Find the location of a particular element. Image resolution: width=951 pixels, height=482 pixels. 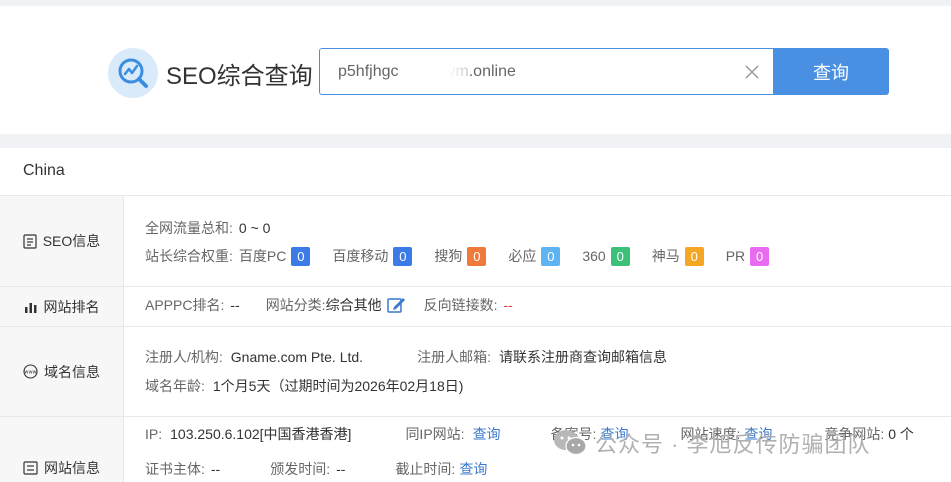

list-icon is located at coordinates (30, 467).